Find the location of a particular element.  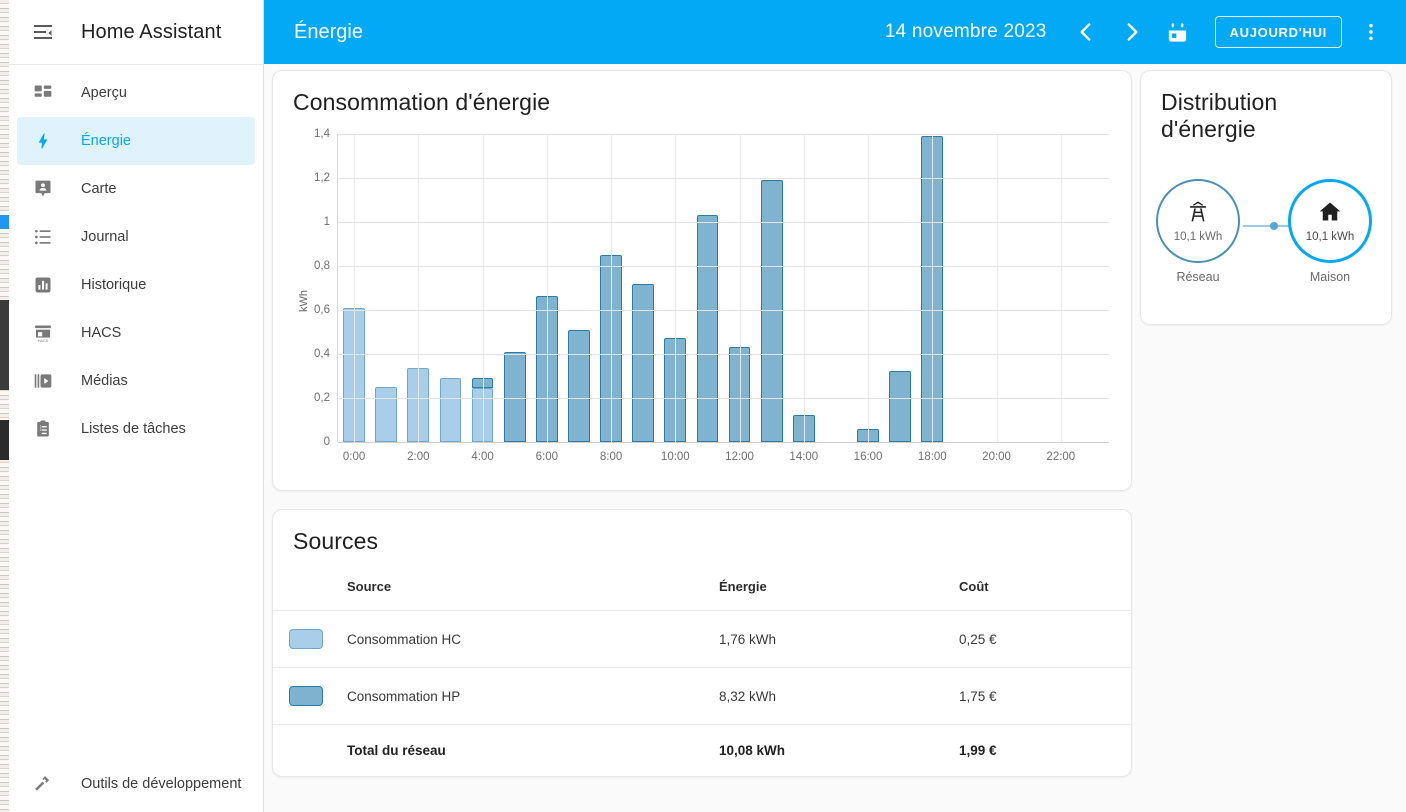

source-color-swatch-cell is located at coordinates (306, 696).